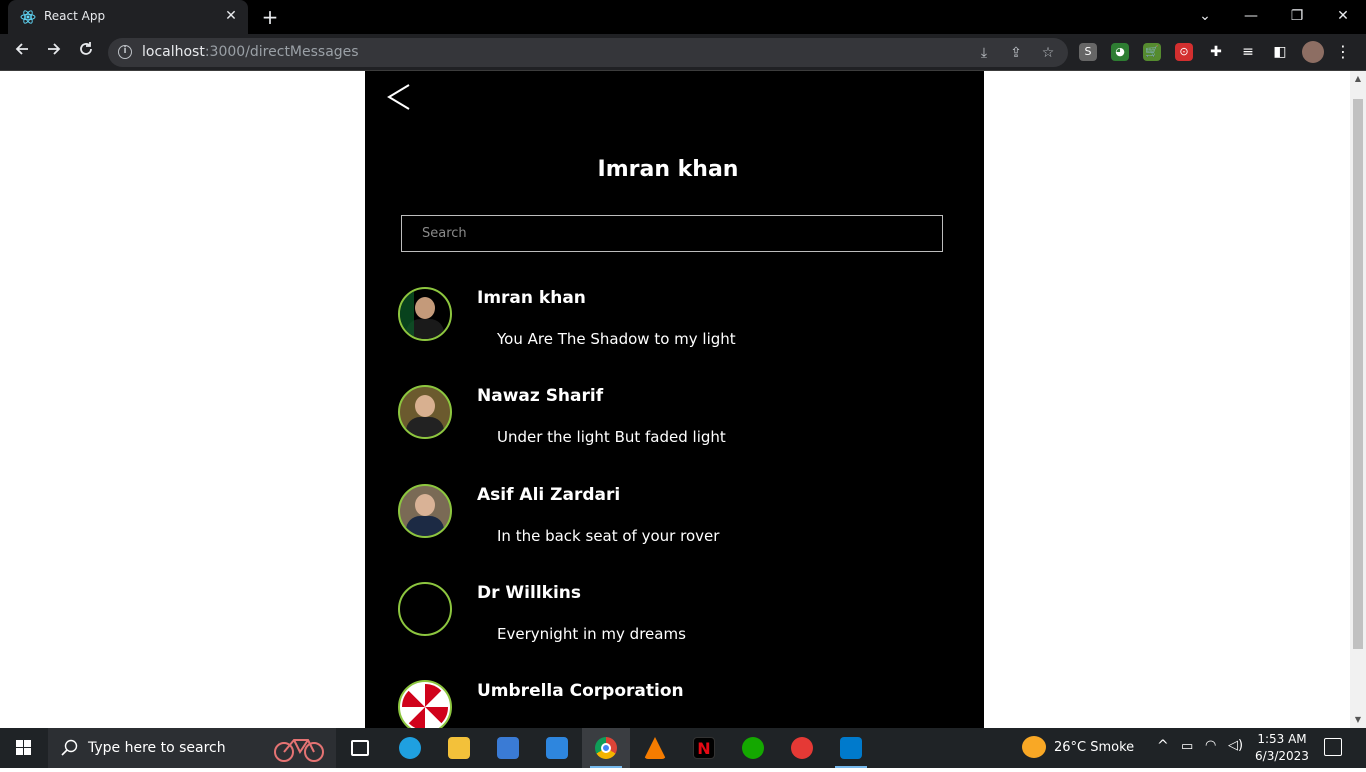  I want to click on address-bar: i localhost:3000/directMessages ⤓ ⇪ ☆, so click(588, 52).